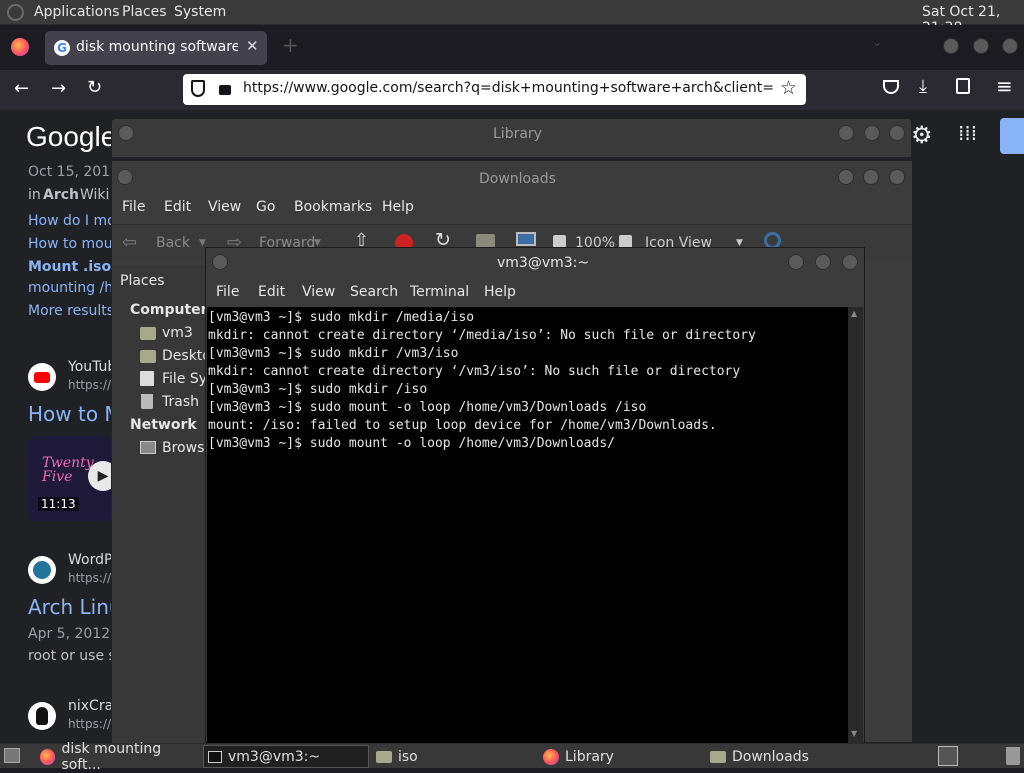 This screenshot has width=1024, height=773. I want to click on trash-applet-icon, so click(1013, 756).